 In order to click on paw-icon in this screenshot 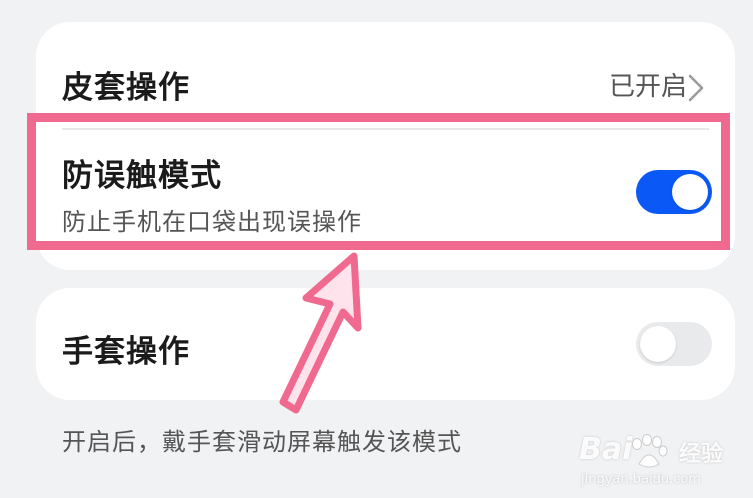, I will do `click(650, 451)`.